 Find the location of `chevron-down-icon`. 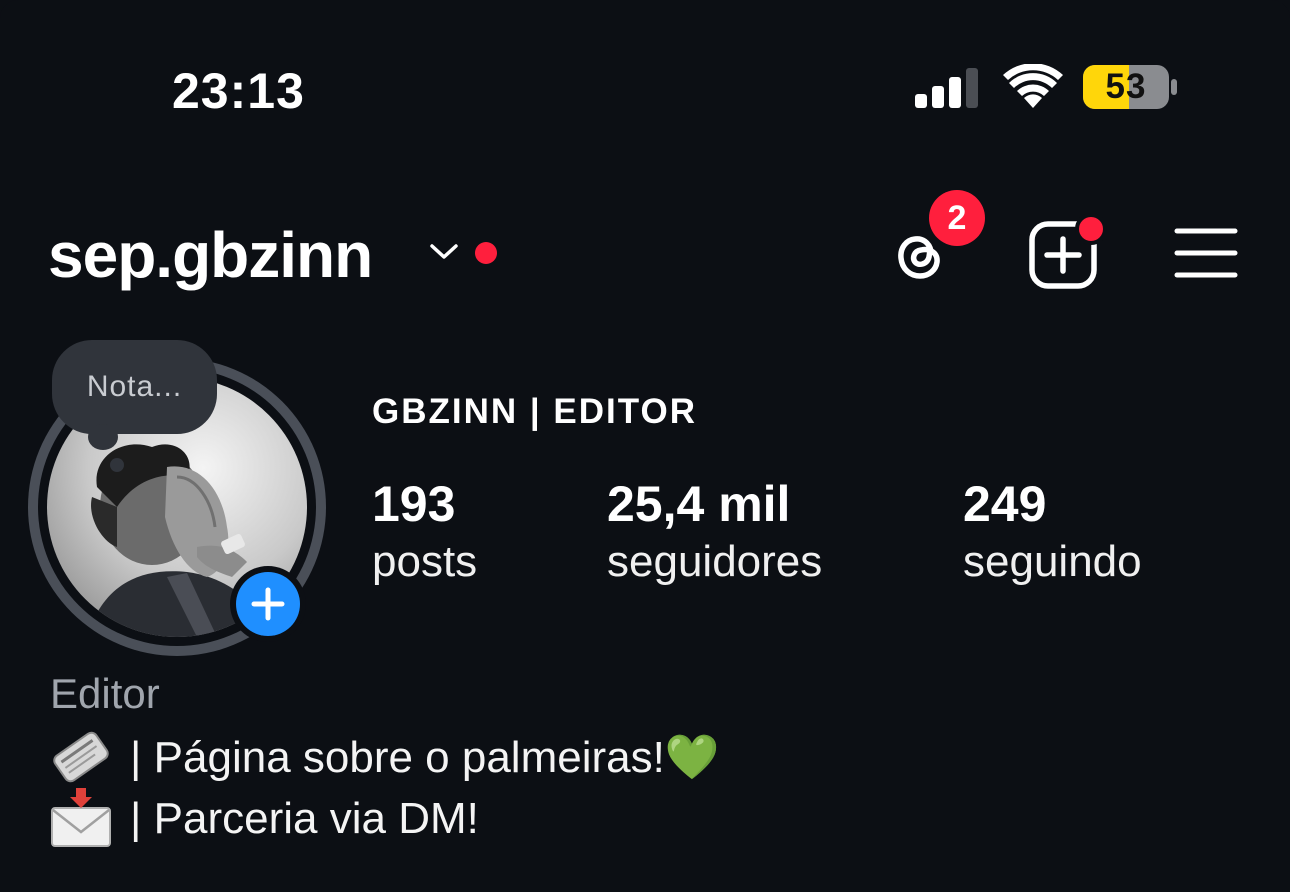

chevron-down-icon is located at coordinates (444, 252).